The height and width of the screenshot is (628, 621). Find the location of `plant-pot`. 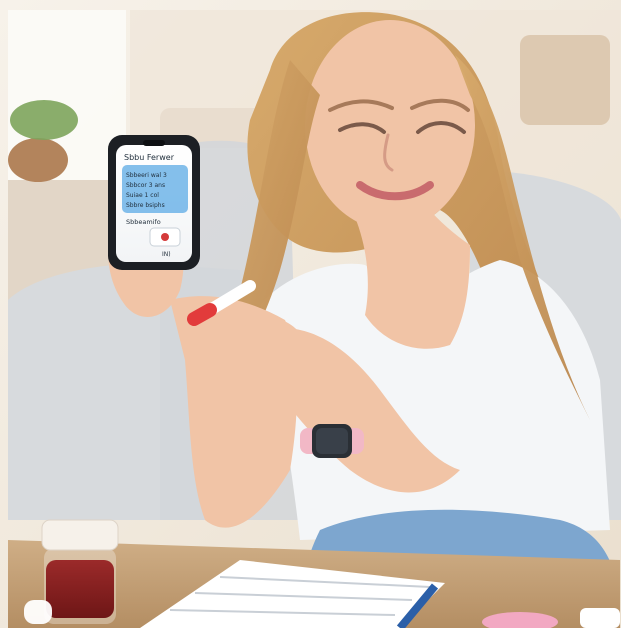

plant-pot is located at coordinates (38, 160).